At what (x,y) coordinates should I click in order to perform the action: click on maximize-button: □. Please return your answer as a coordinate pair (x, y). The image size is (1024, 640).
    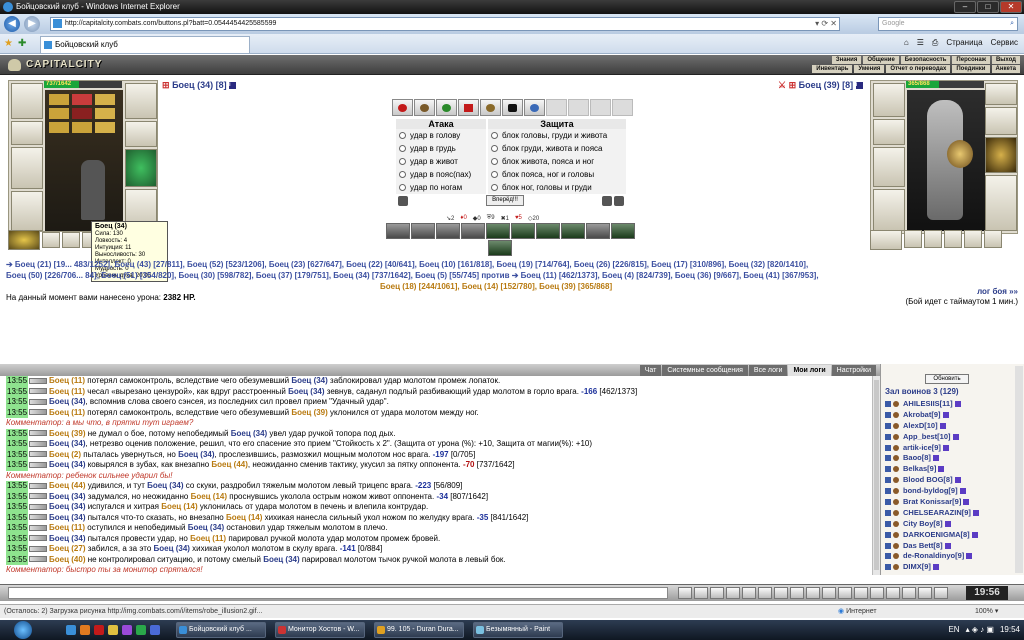
    Looking at the image, I should click on (988, 7).